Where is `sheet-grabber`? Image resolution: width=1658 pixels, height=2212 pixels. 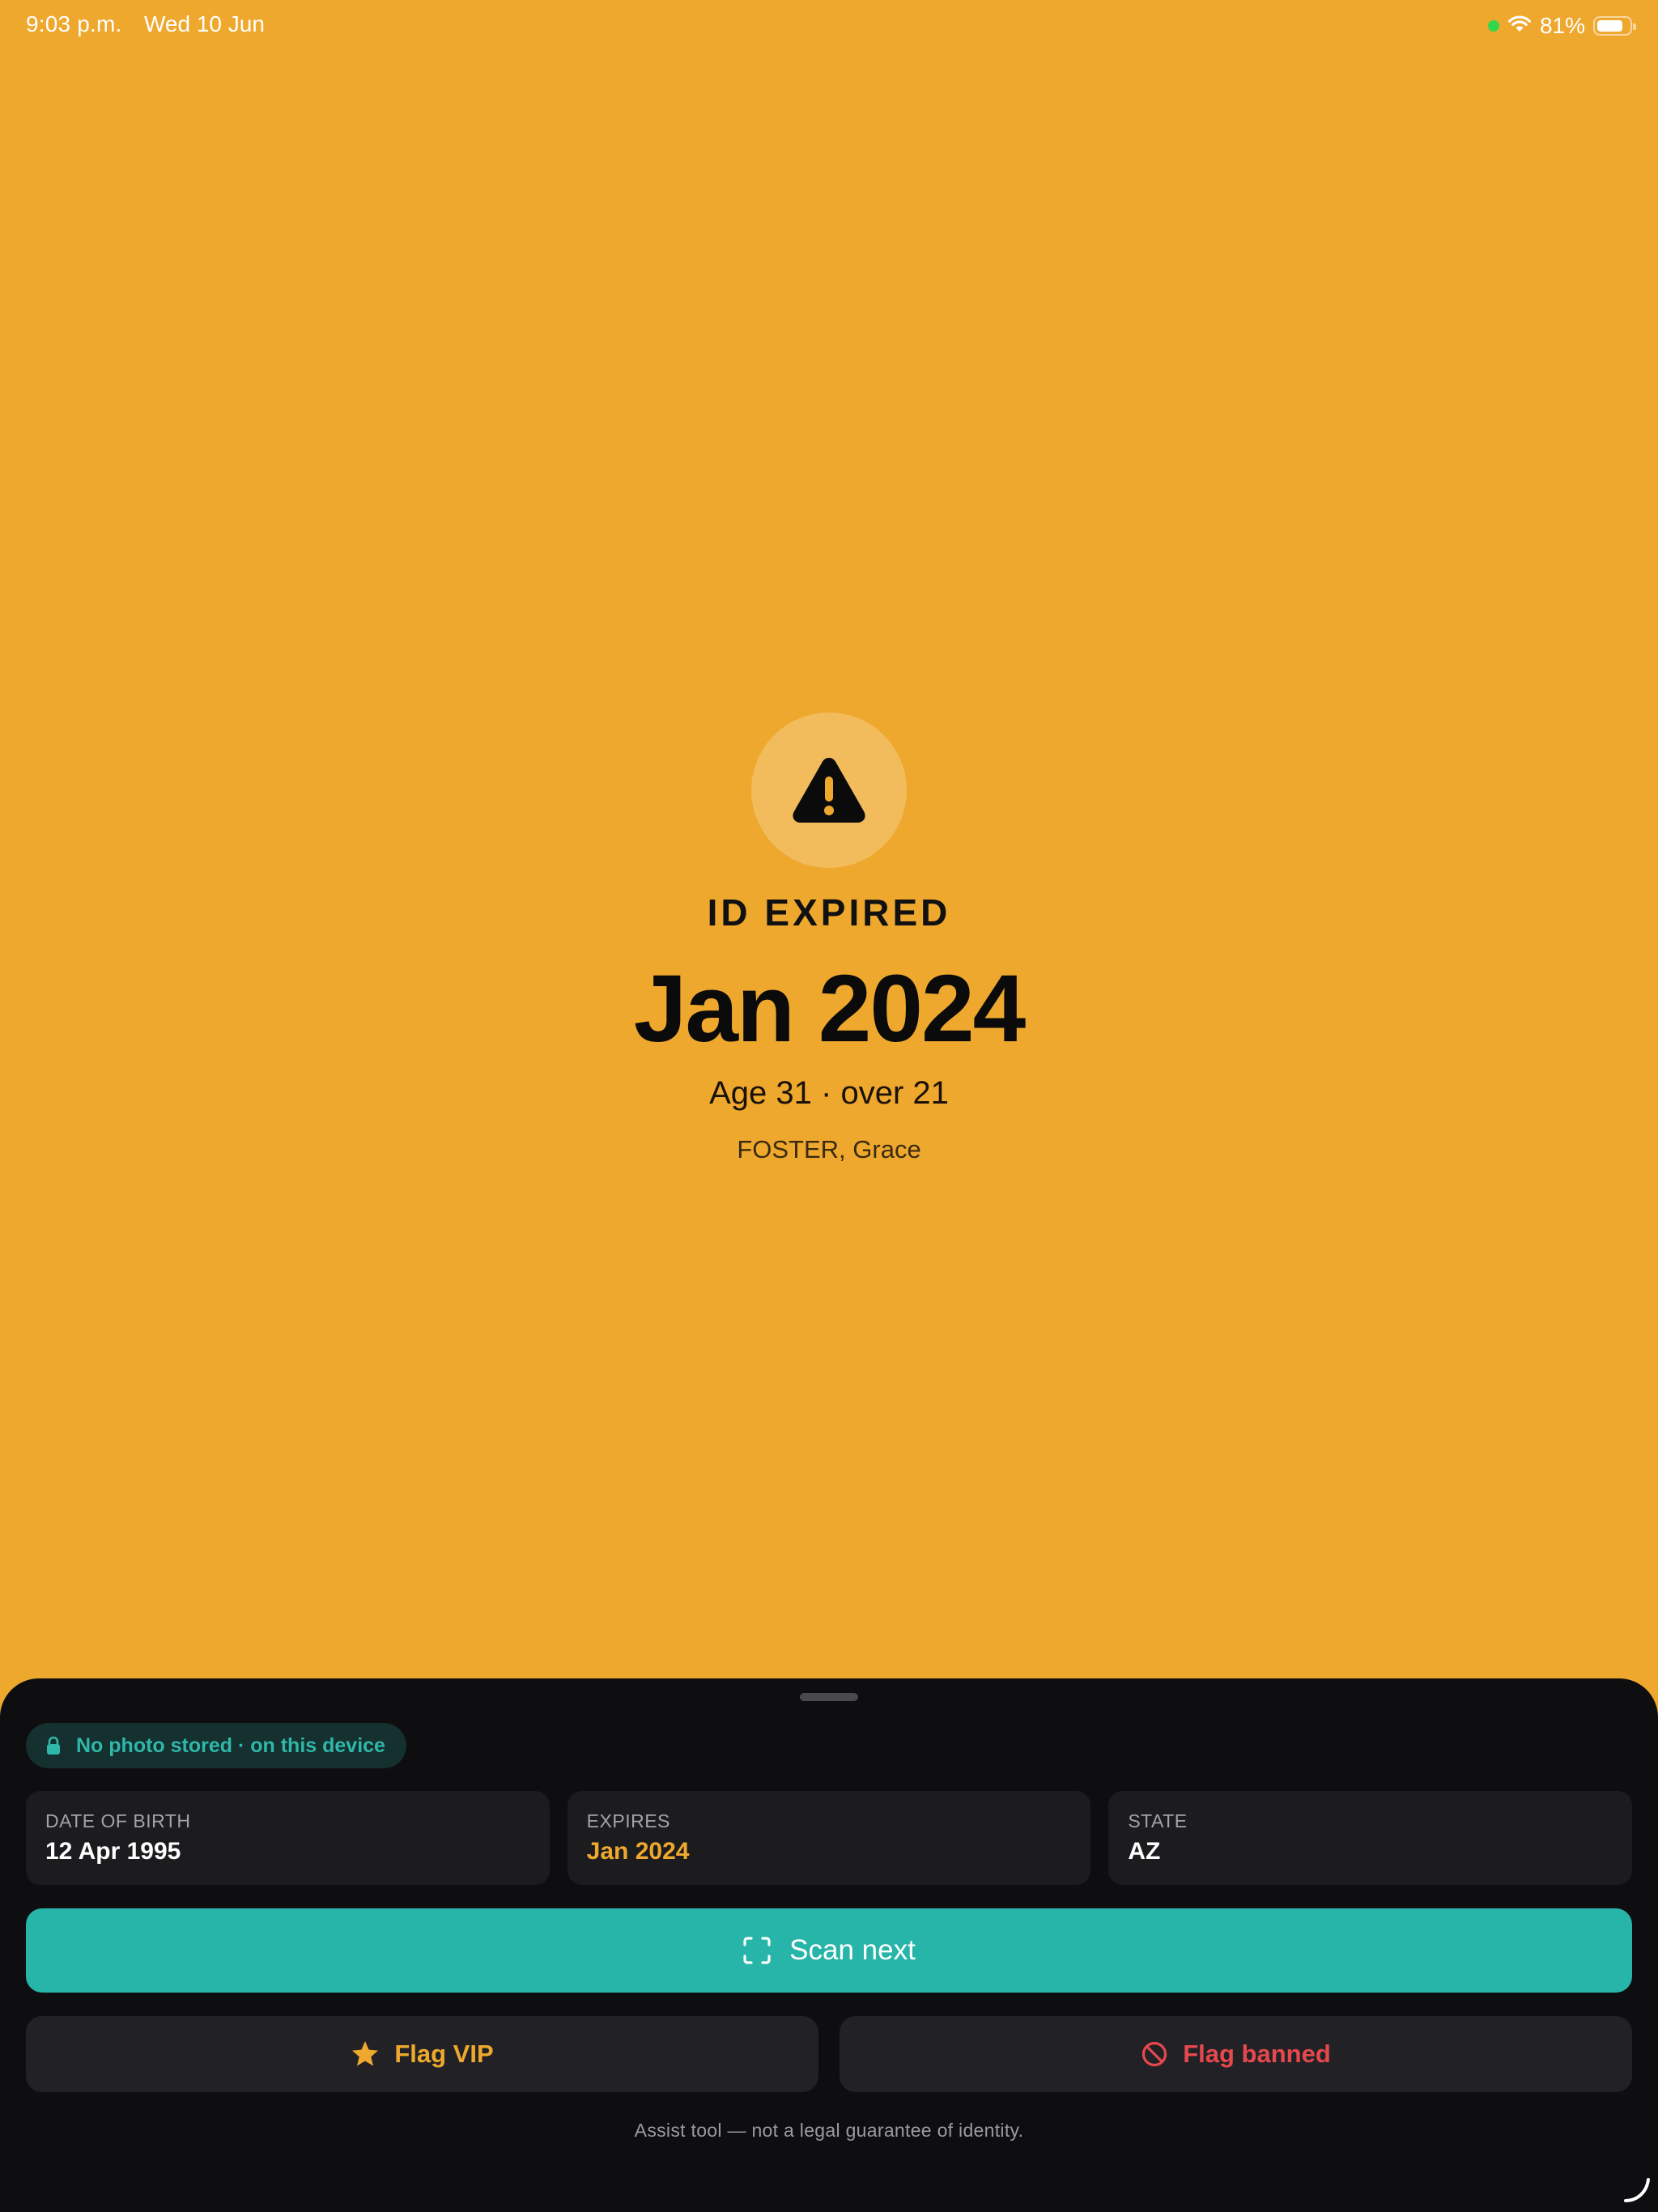 sheet-grabber is located at coordinates (829, 1697).